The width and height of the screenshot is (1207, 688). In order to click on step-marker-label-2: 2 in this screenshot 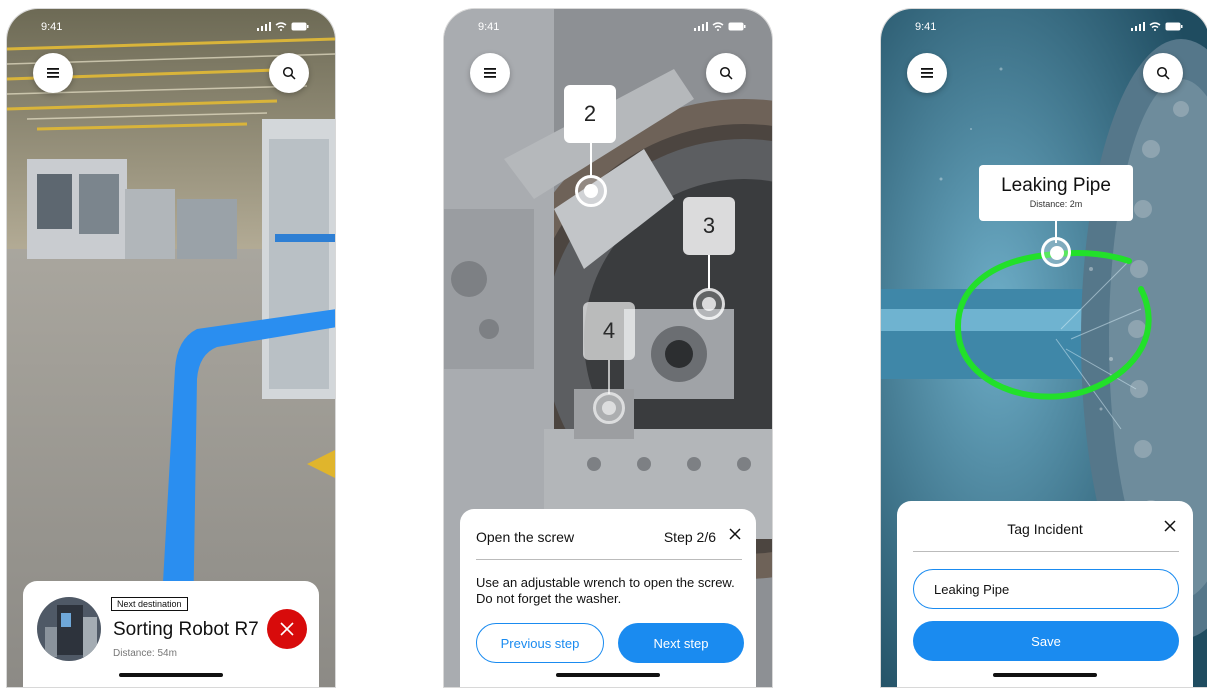, I will do `click(590, 114)`.